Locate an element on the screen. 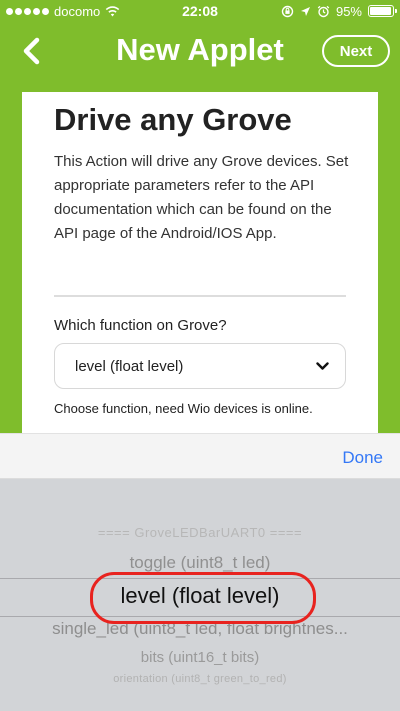 The height and width of the screenshot is (711, 400). status-bar: docomo 22:08 95% is located at coordinates (200, 11).